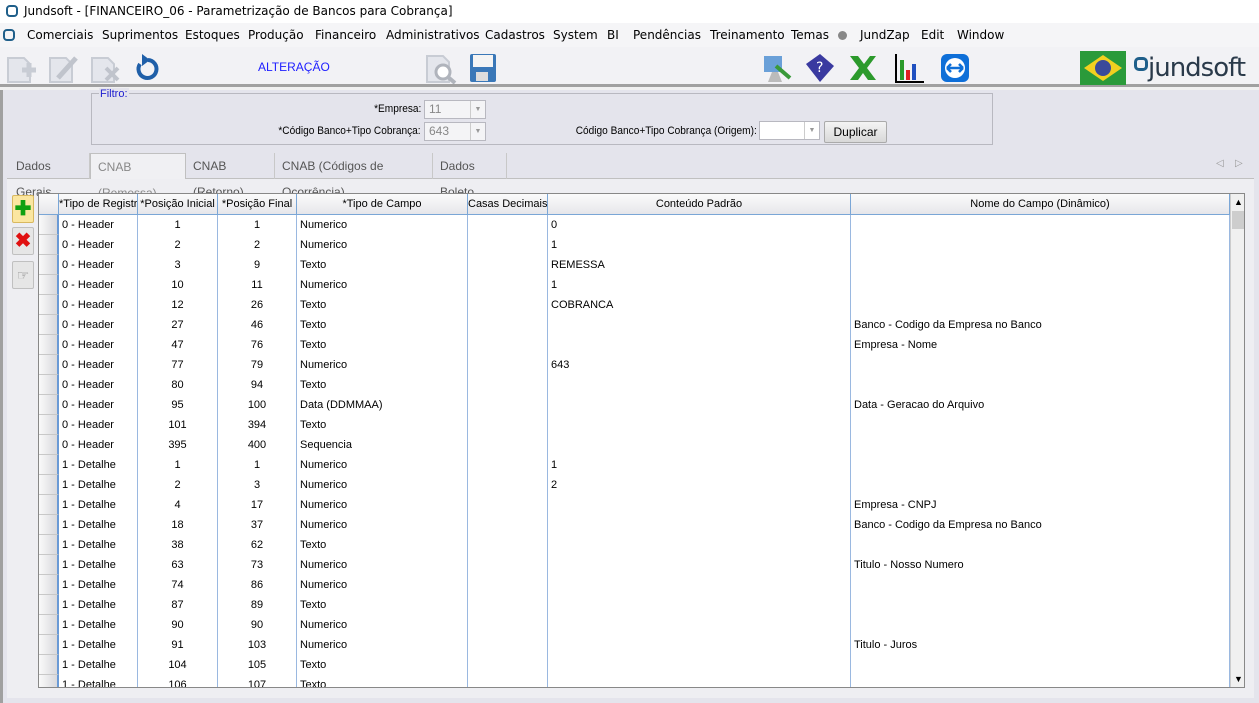  Describe the element at coordinates (885, 35) in the screenshot. I see `menu-12: JundZap` at that location.